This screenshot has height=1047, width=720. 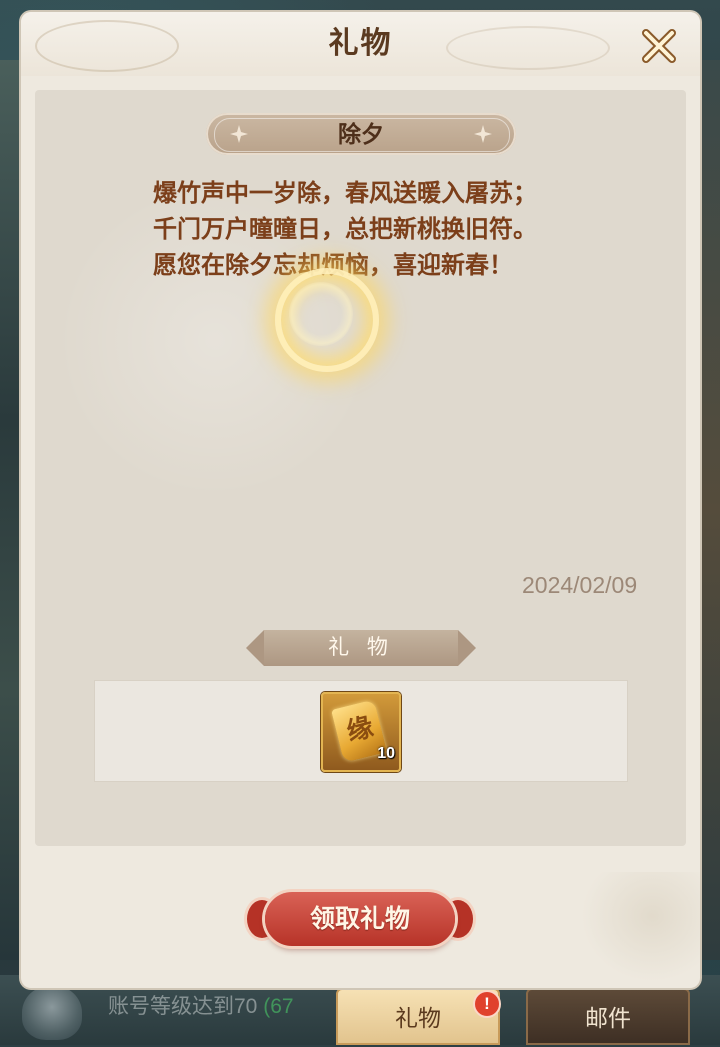 I want to click on close-button, so click(x=659, y=46).